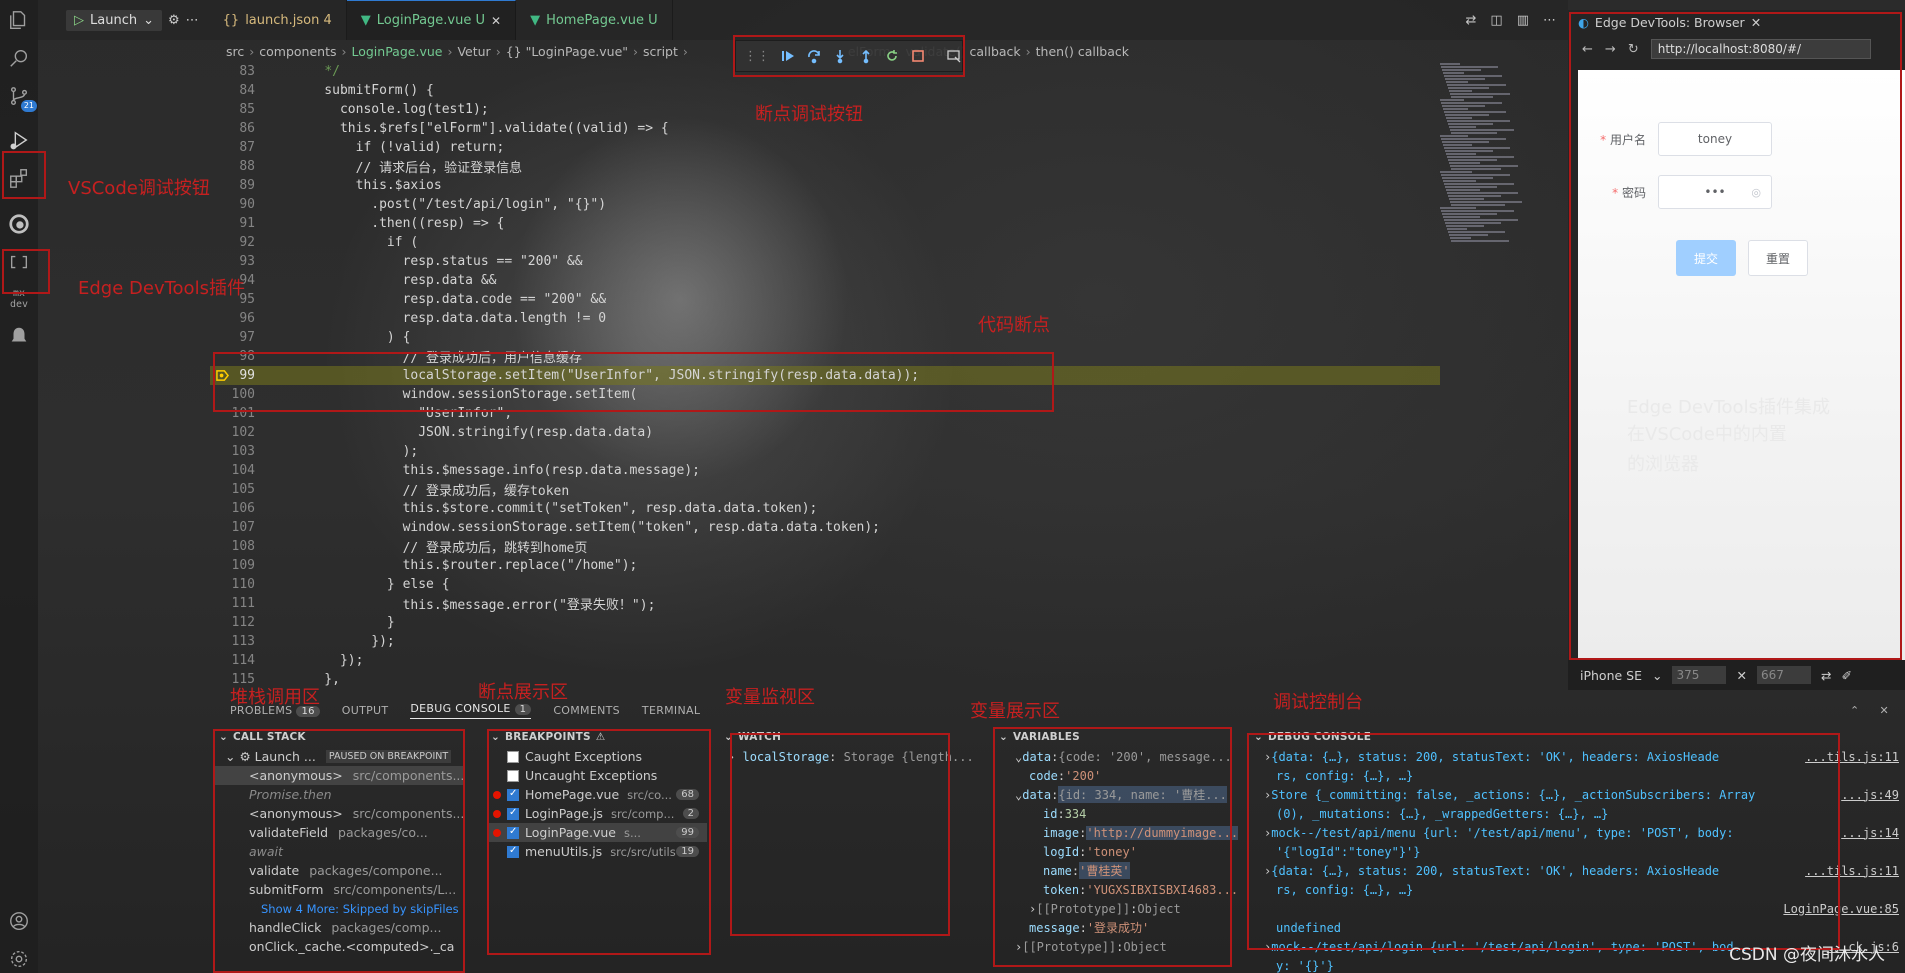 The height and width of the screenshot is (973, 1905). I want to click on breadcrumb-item: {} "LoginPage.vue", so click(567, 51).